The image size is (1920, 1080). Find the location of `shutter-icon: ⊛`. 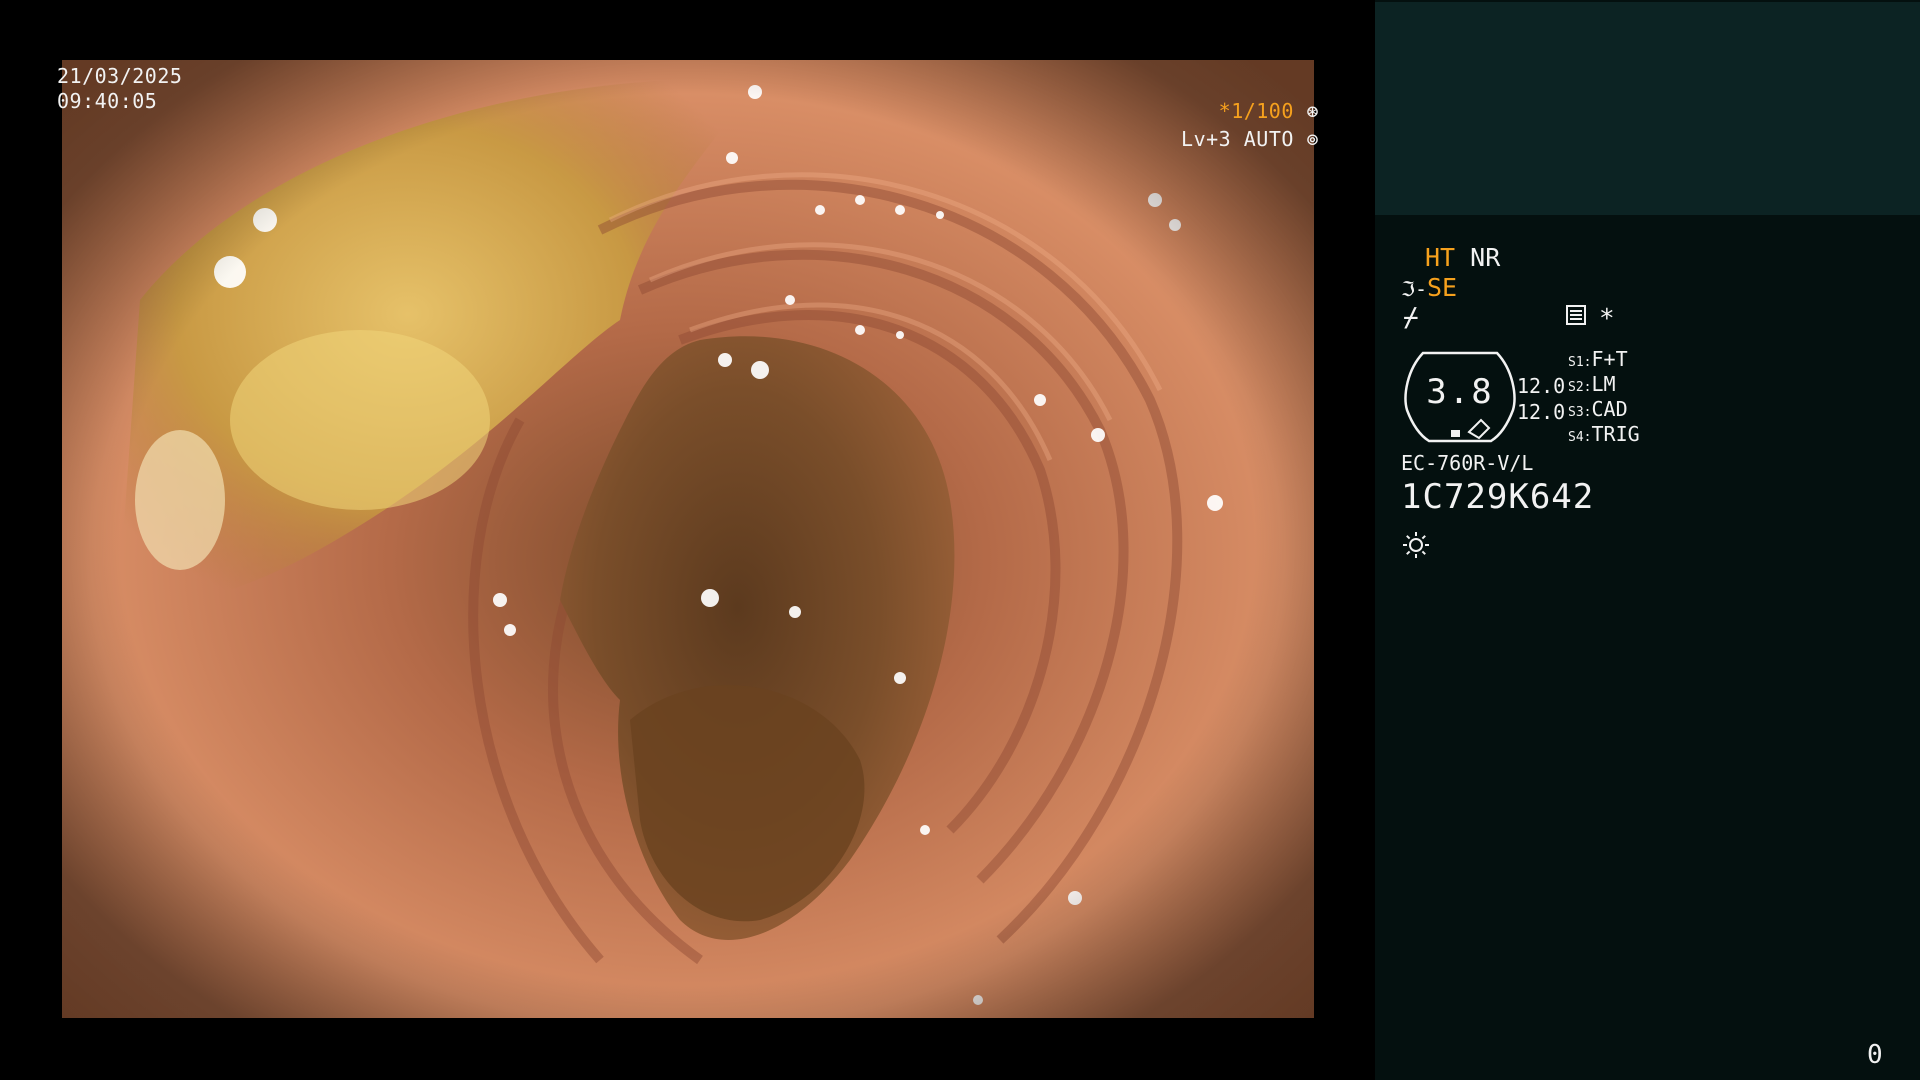

shutter-icon: ⊛ is located at coordinates (1312, 111).